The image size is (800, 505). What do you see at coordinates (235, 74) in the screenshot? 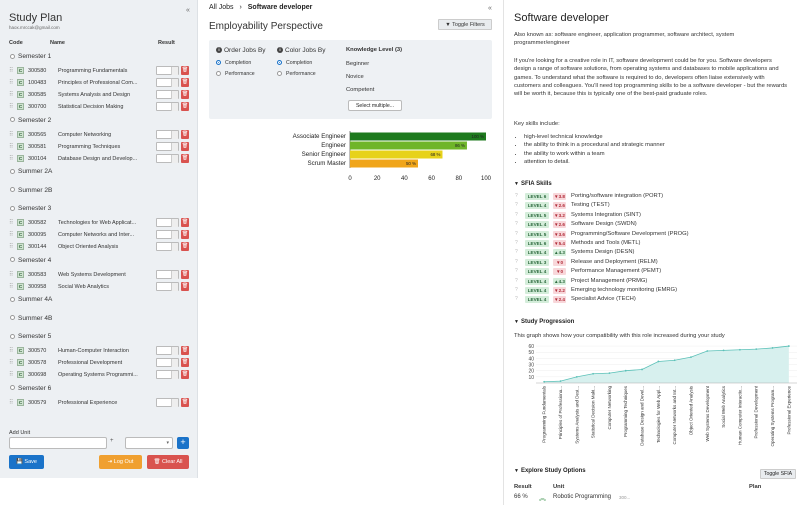
I see `order-performance-radio: Performance` at bounding box center [235, 74].